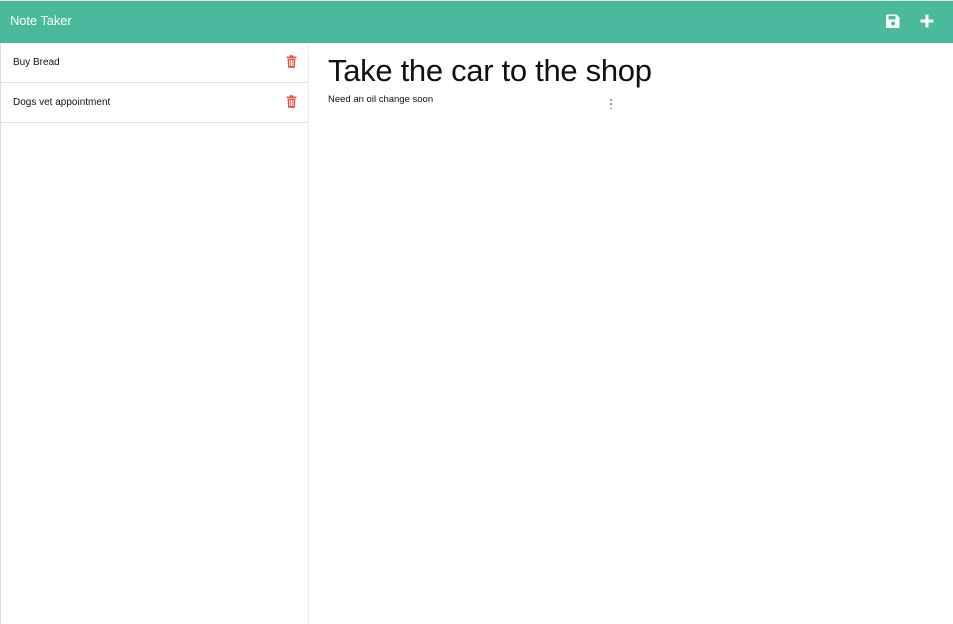  What do you see at coordinates (62, 102) in the screenshot?
I see `note-list-title: Dogs vet appointment` at bounding box center [62, 102].